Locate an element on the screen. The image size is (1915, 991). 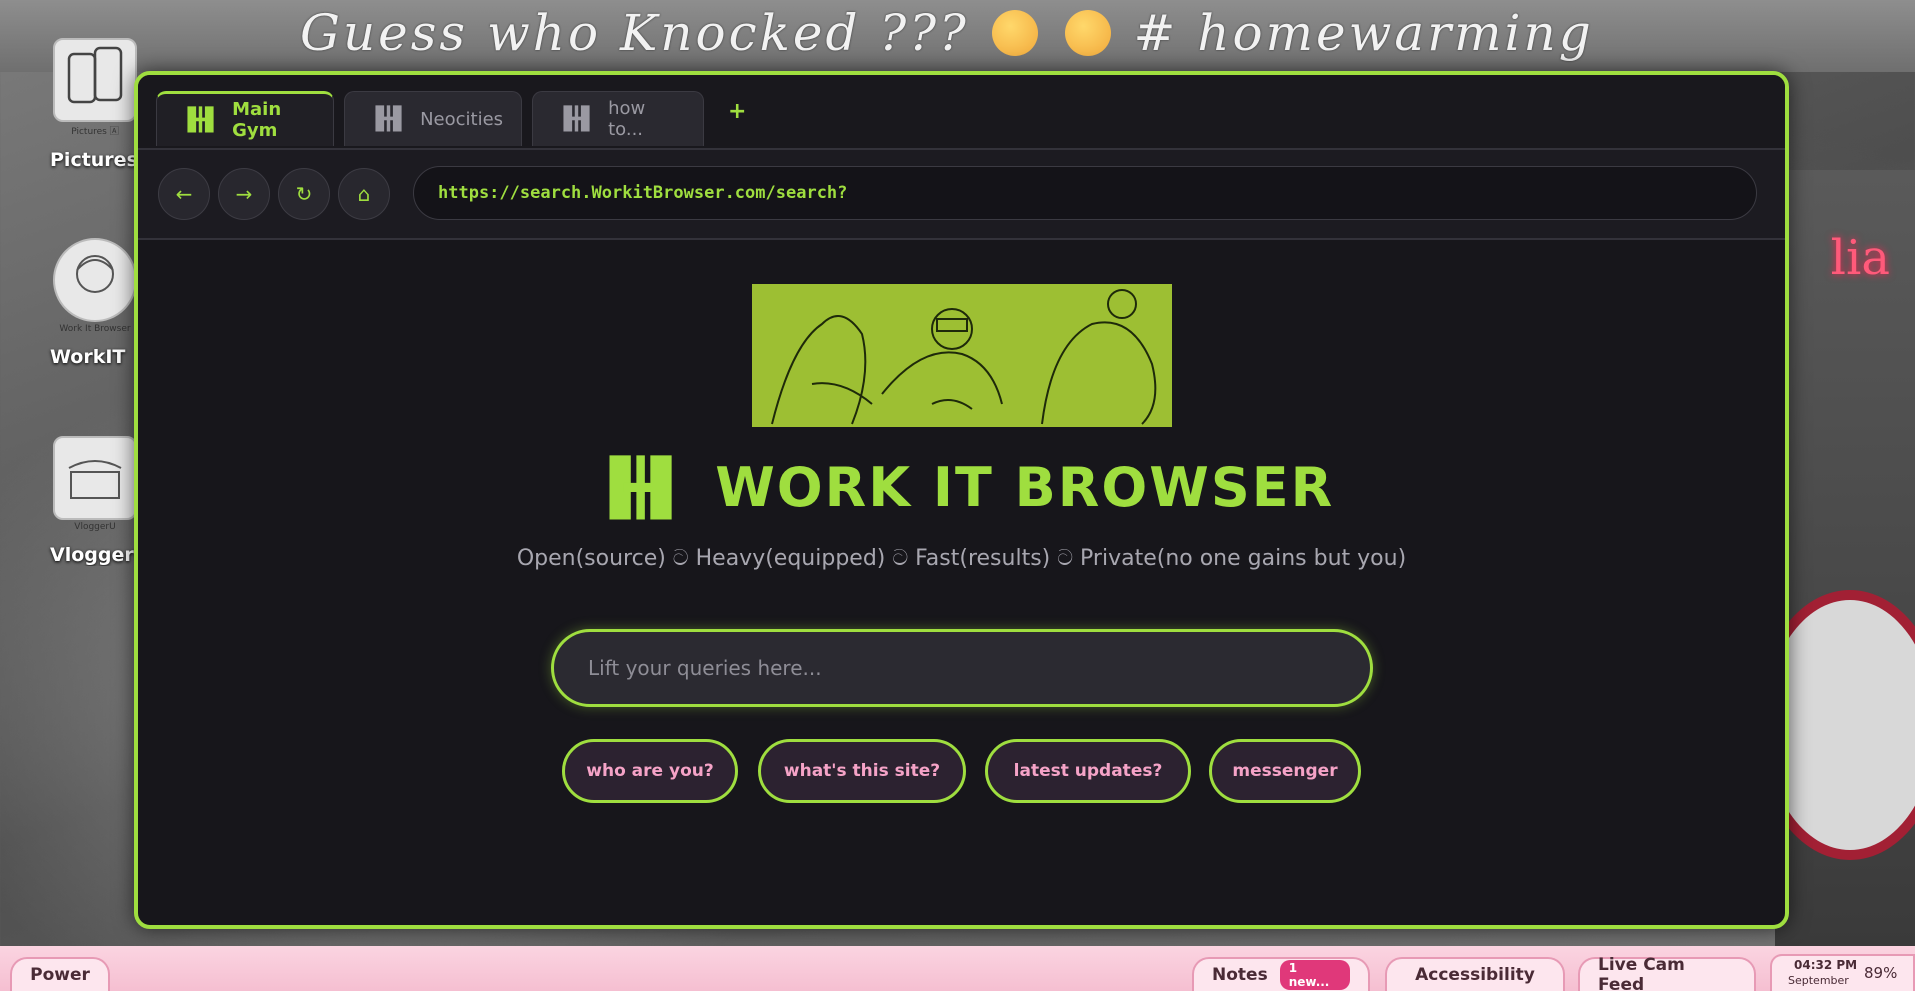
banner-text: Guess who Knocked ??? # homewarming is located at coordinates (947, 33).